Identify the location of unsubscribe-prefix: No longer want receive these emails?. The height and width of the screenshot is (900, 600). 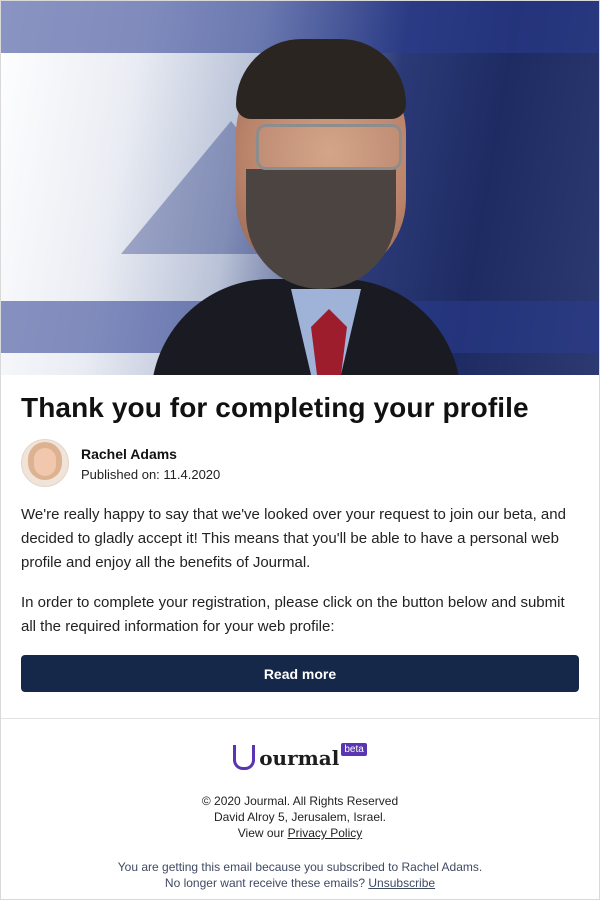
(265, 883).